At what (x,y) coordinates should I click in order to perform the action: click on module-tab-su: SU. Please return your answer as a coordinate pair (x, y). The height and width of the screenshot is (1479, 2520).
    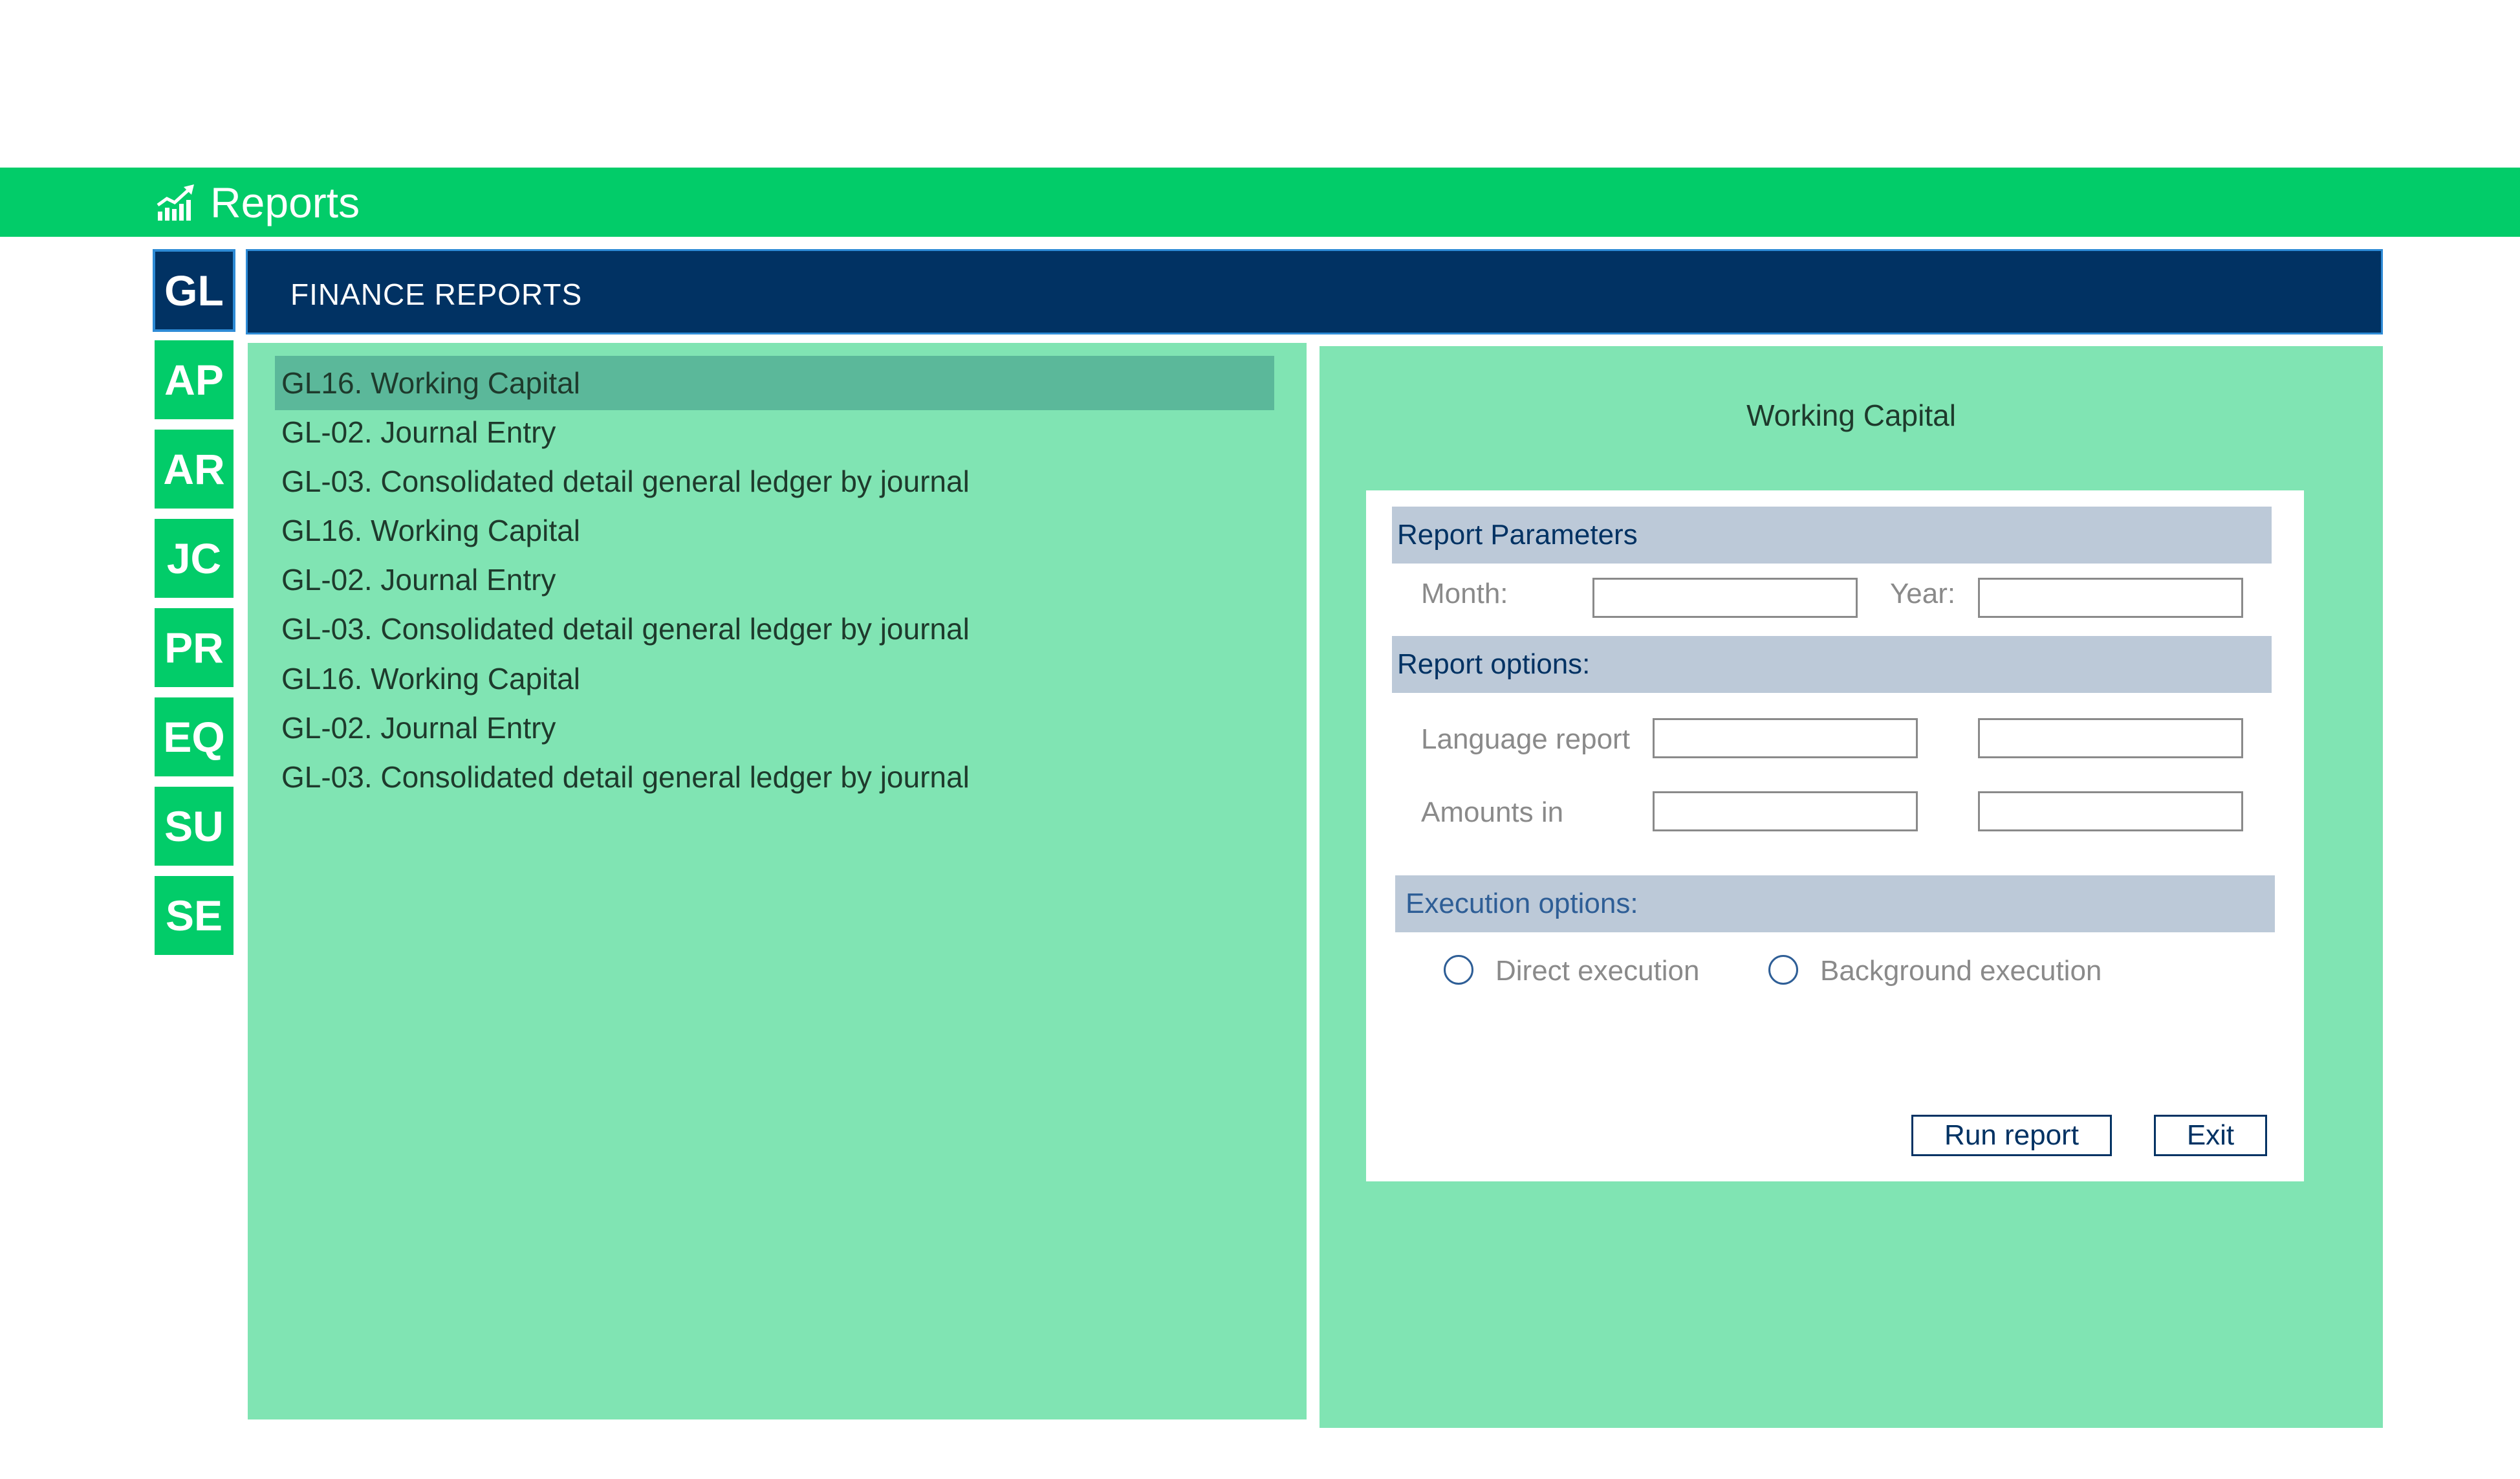
    Looking at the image, I should click on (194, 826).